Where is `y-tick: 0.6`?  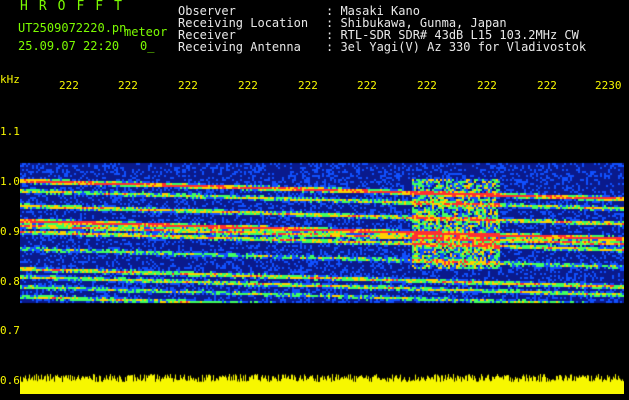
y-tick: 0.6 is located at coordinates (10, 380).